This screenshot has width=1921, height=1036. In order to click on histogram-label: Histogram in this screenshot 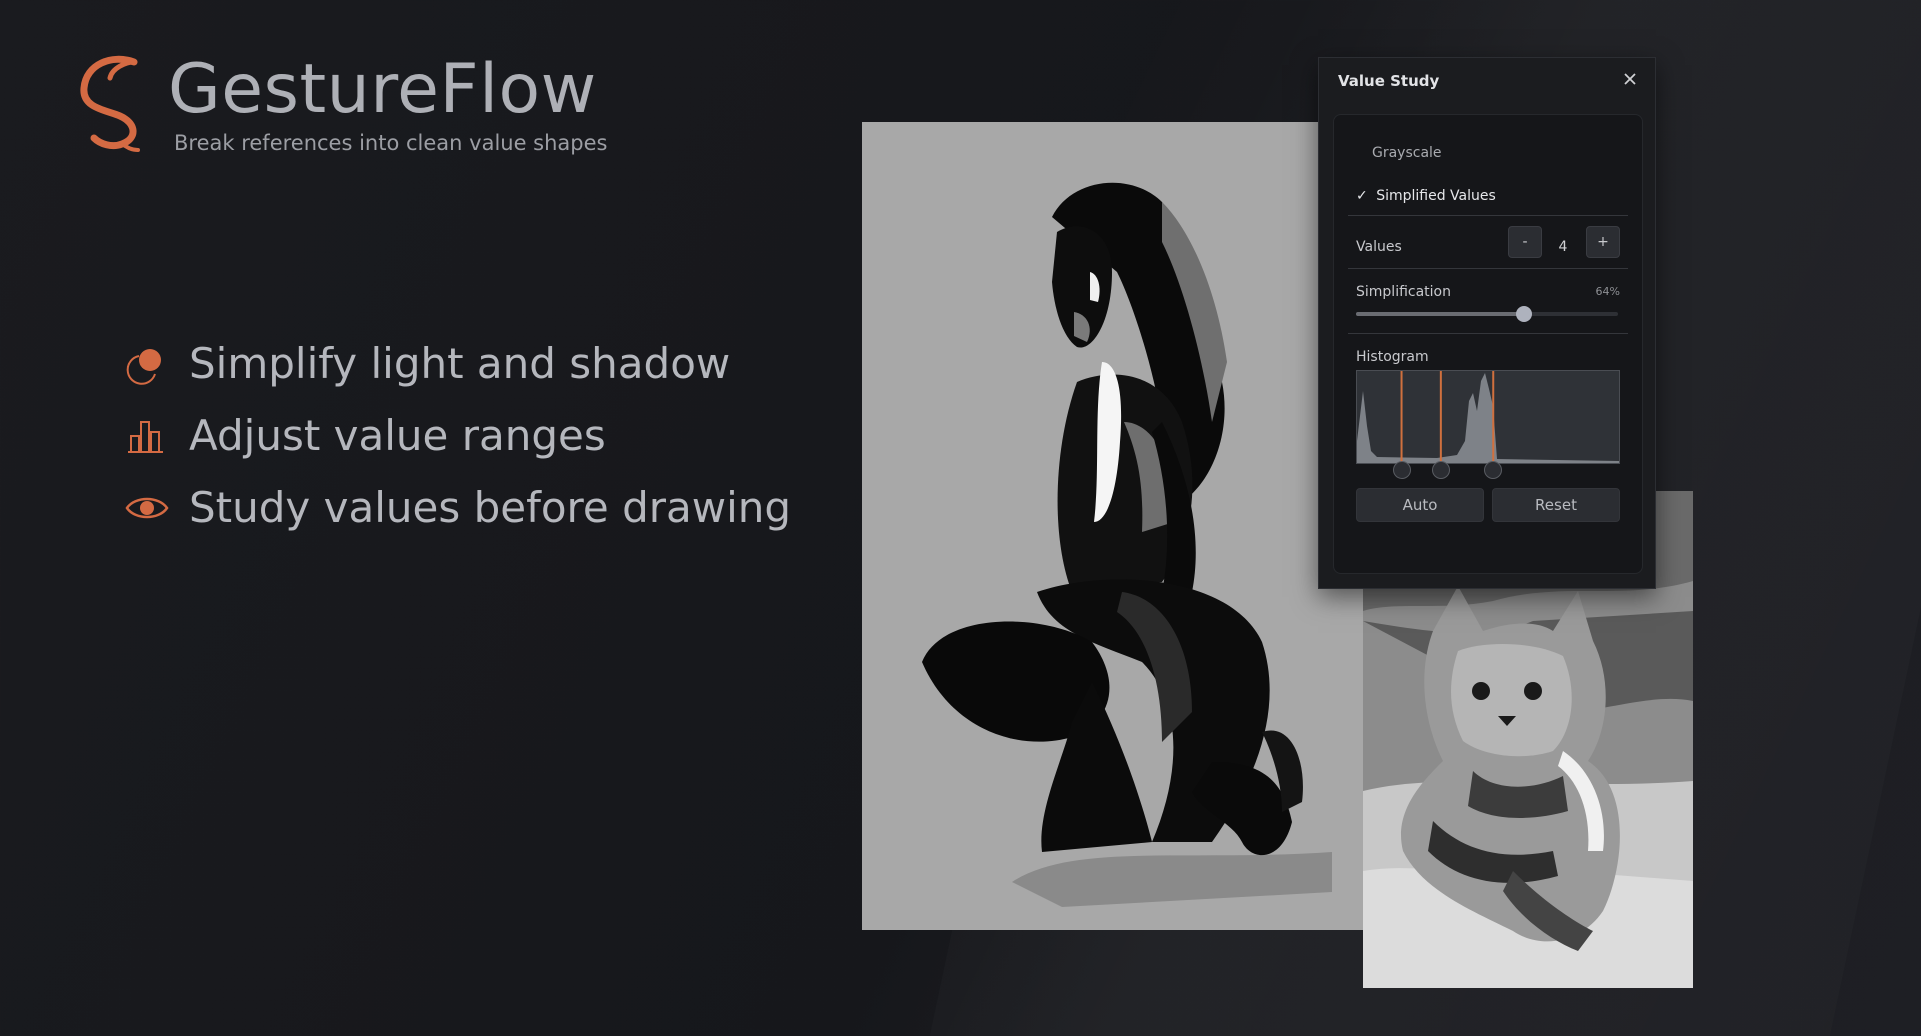, I will do `click(1392, 357)`.